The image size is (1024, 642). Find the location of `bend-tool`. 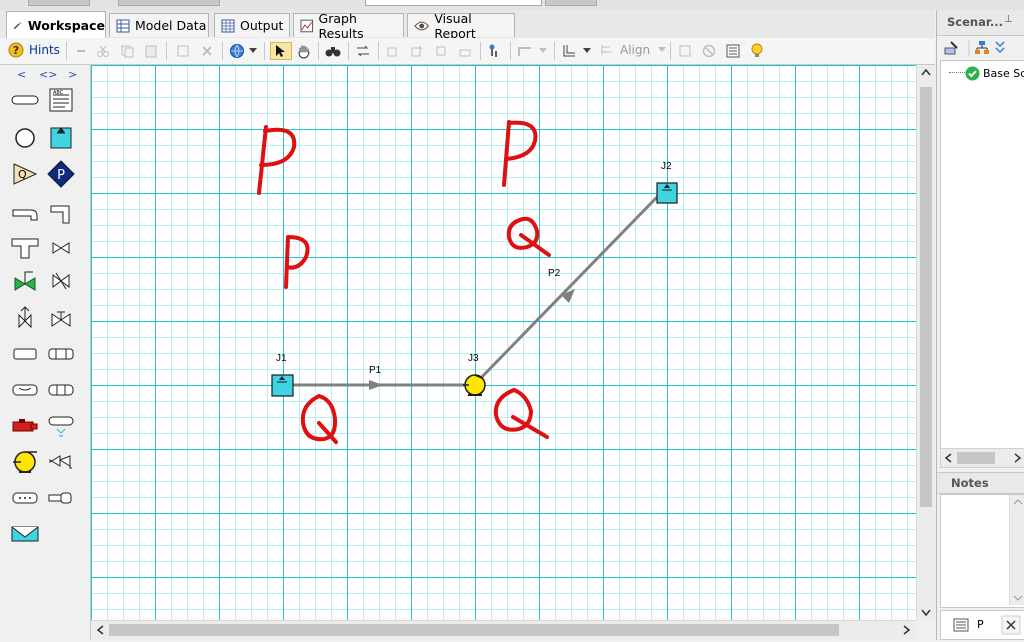

bend-tool is located at coordinates (25, 214).